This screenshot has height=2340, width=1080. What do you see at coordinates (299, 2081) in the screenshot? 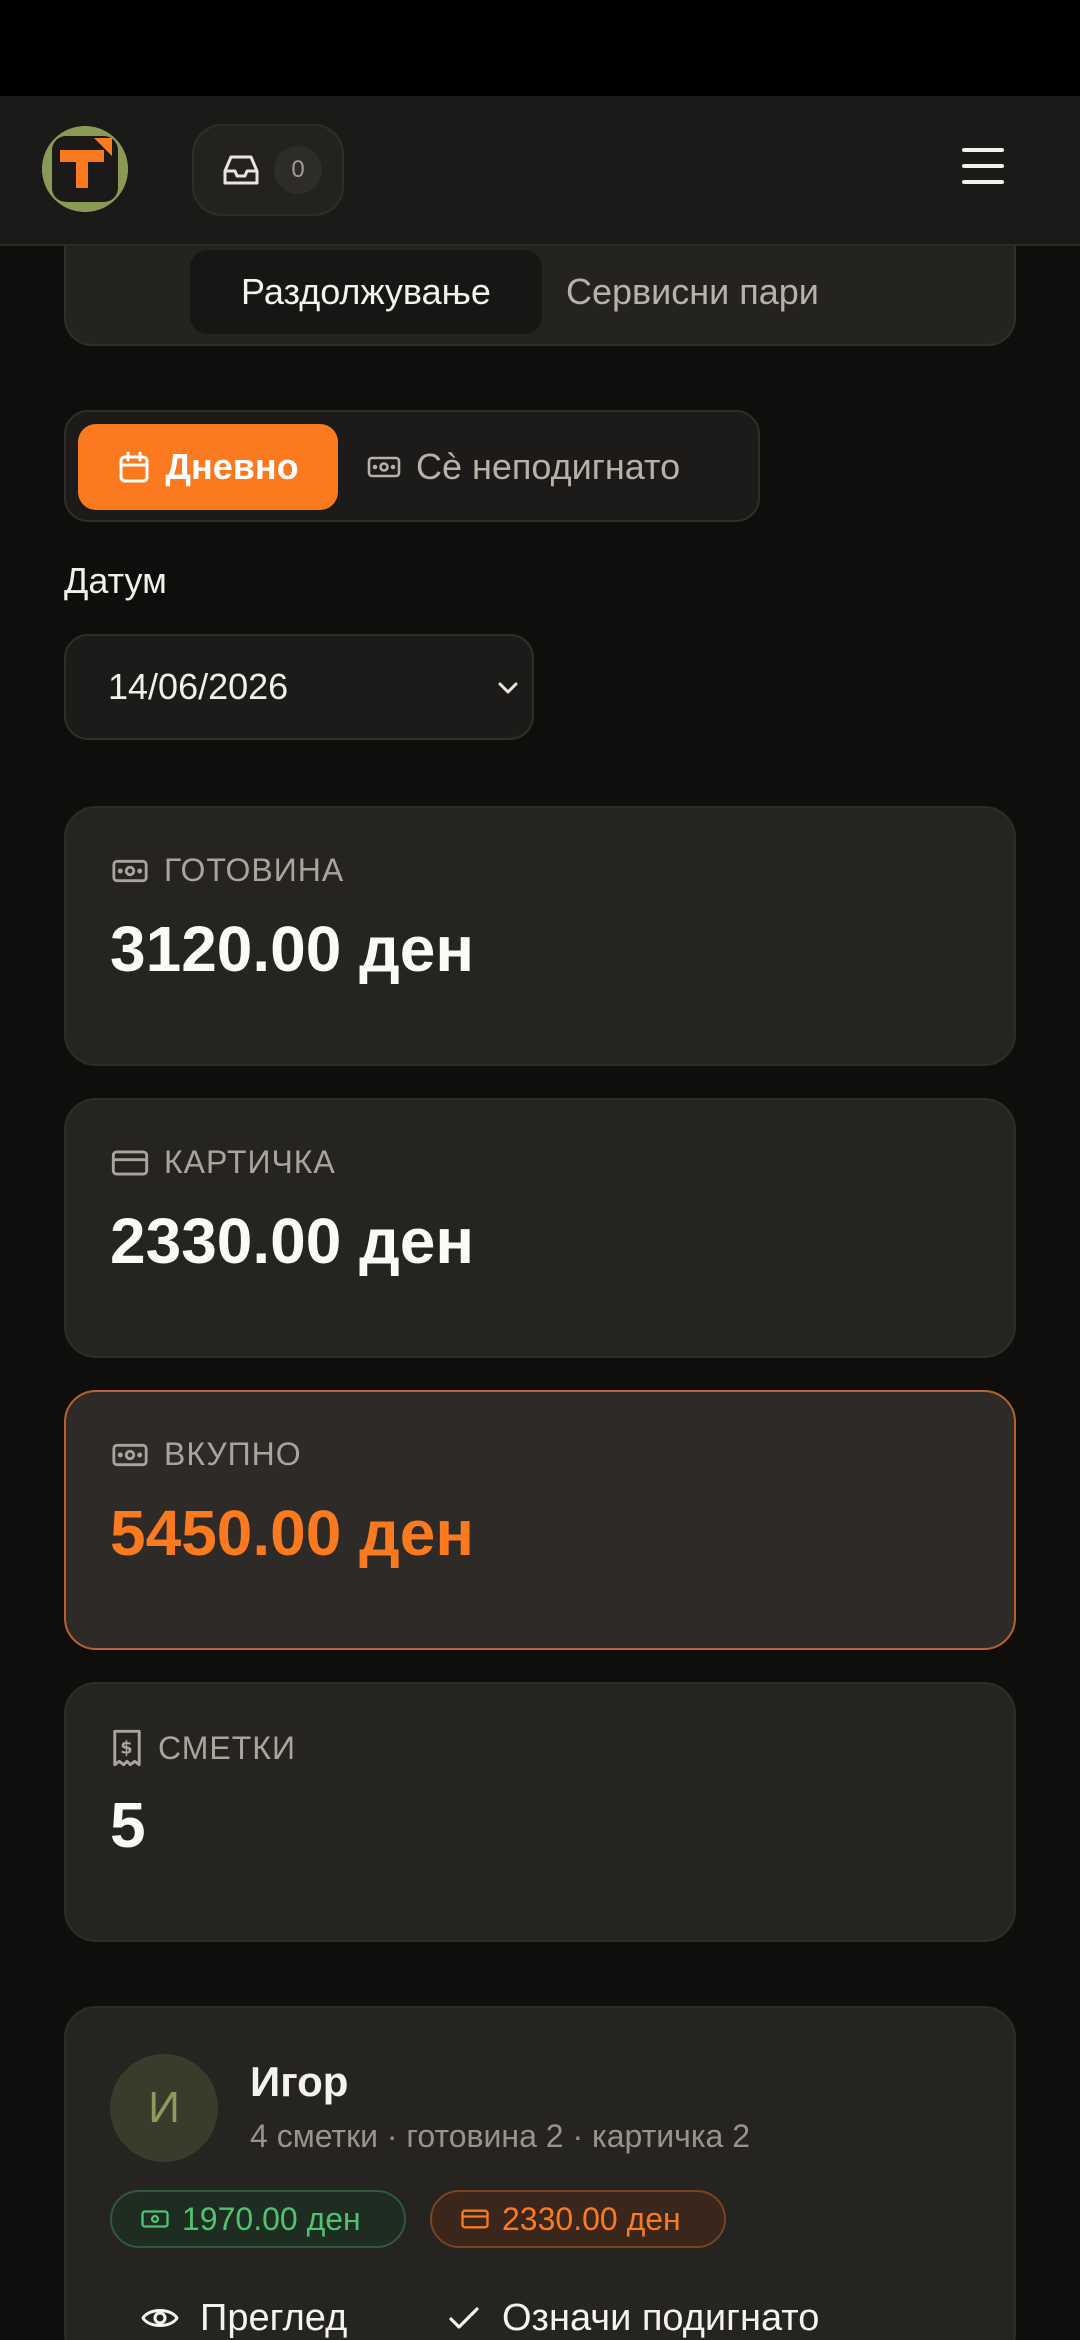
I see `employee-name: Игор` at bounding box center [299, 2081].